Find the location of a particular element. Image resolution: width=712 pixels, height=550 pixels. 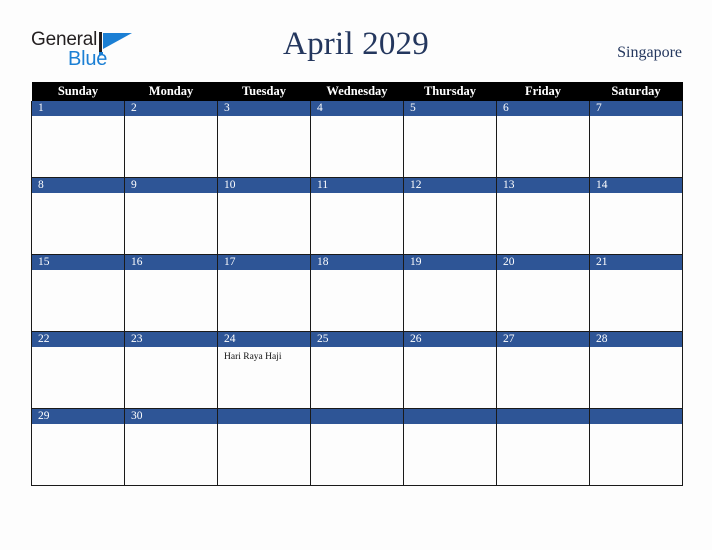

calendar-day-cell: 21 is located at coordinates (636, 293).